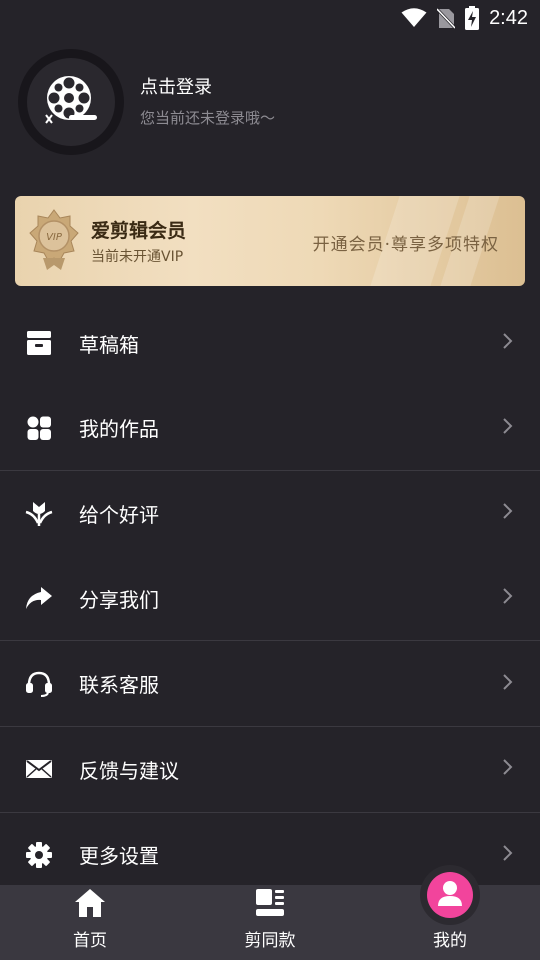  Describe the element at coordinates (90, 905) in the screenshot. I see `home-icon` at that location.